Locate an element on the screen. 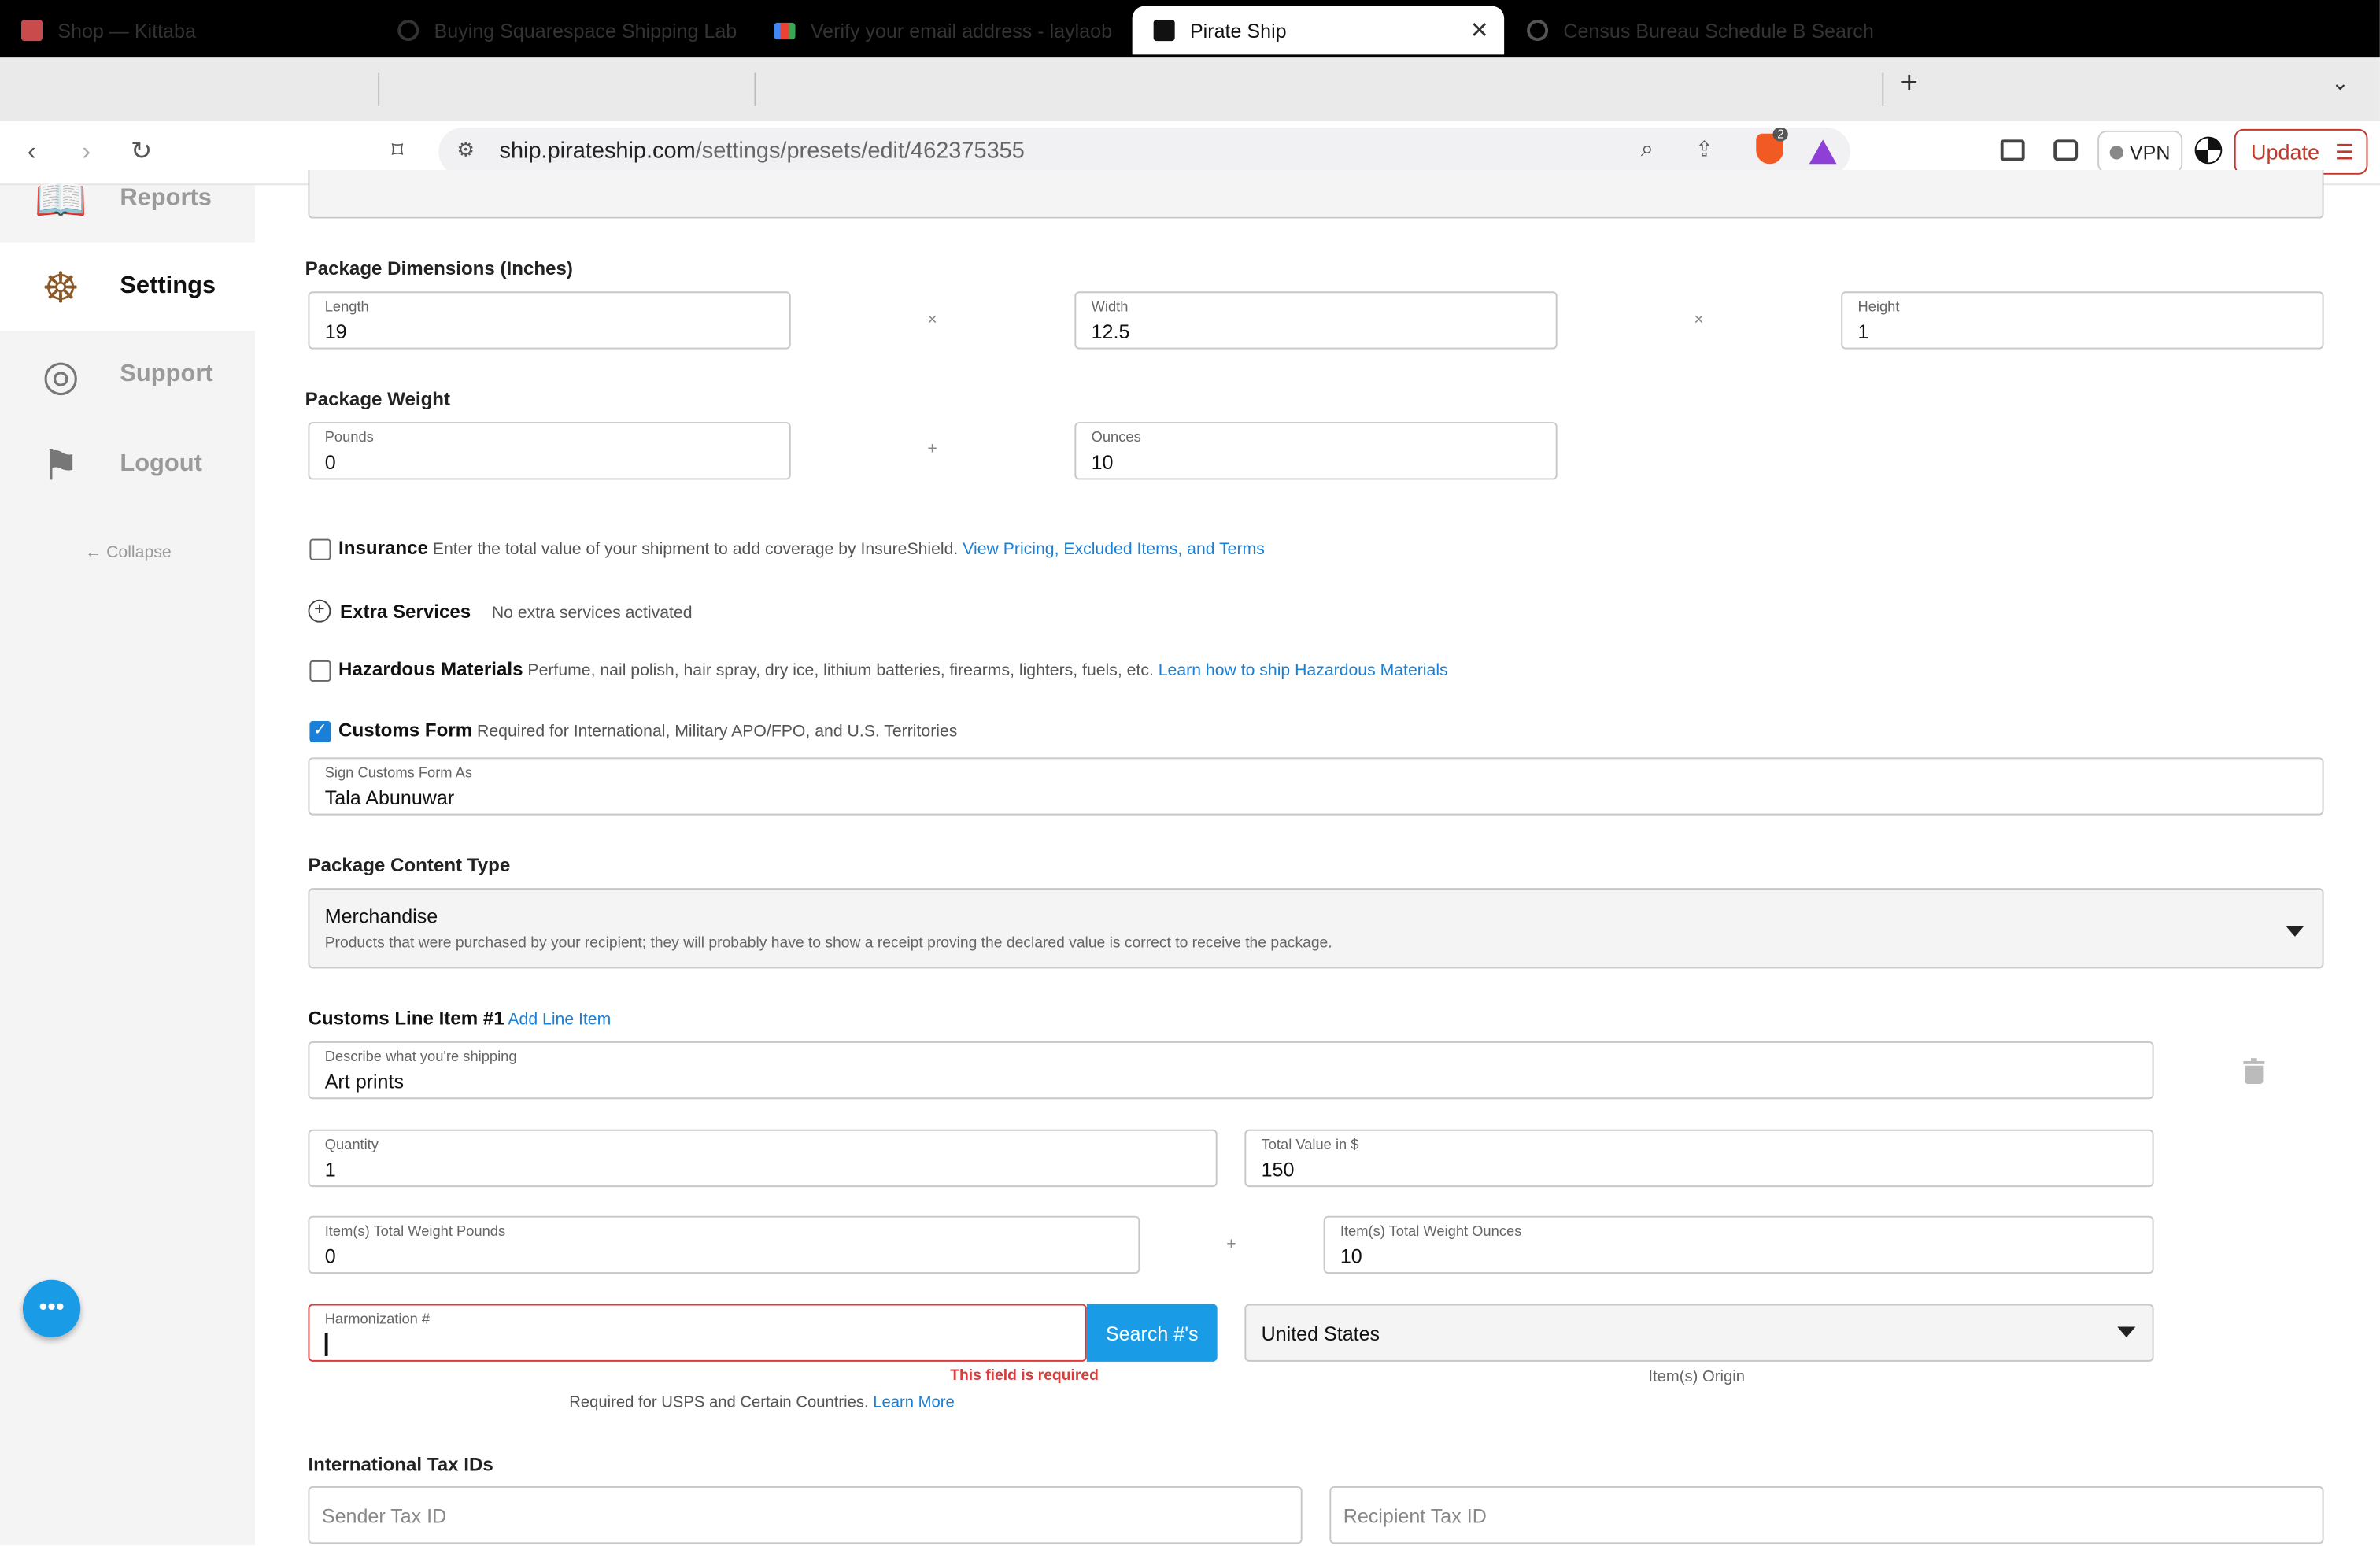 The image size is (2380, 1546). field-label: Ounces is located at coordinates (1116, 437).